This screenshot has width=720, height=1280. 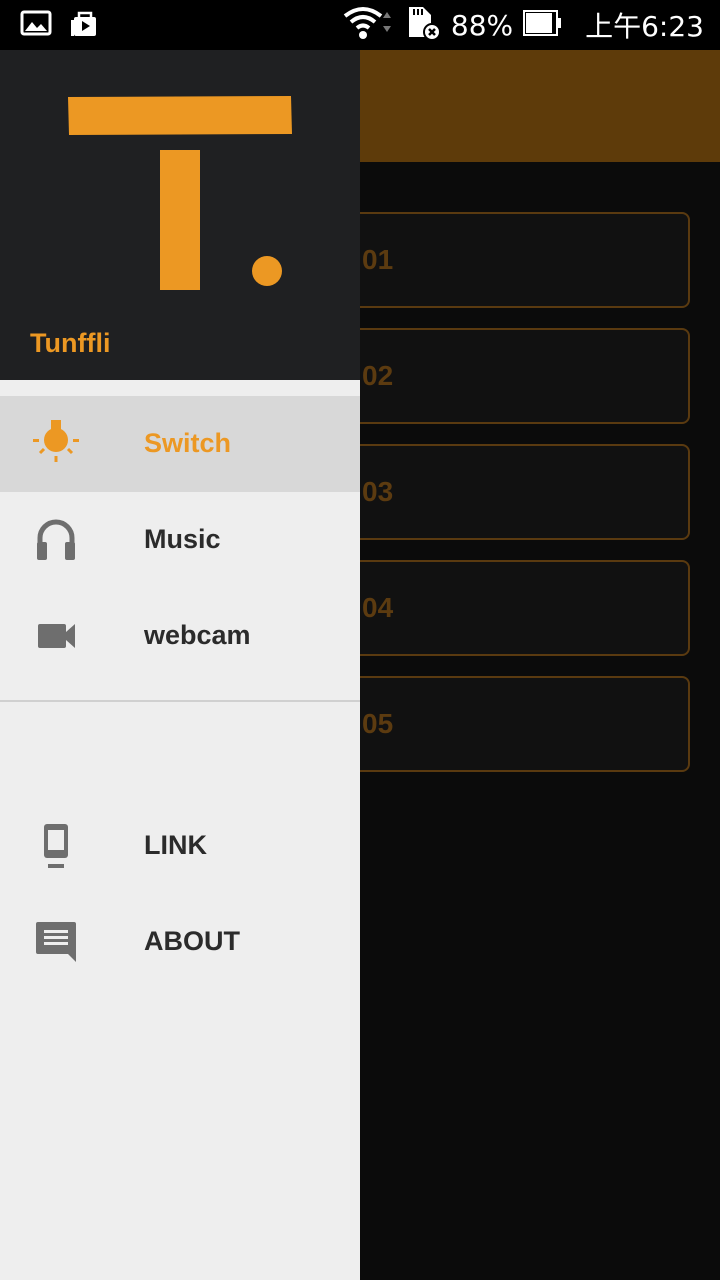 I want to click on battery-percent: 88%, so click(x=482, y=25).